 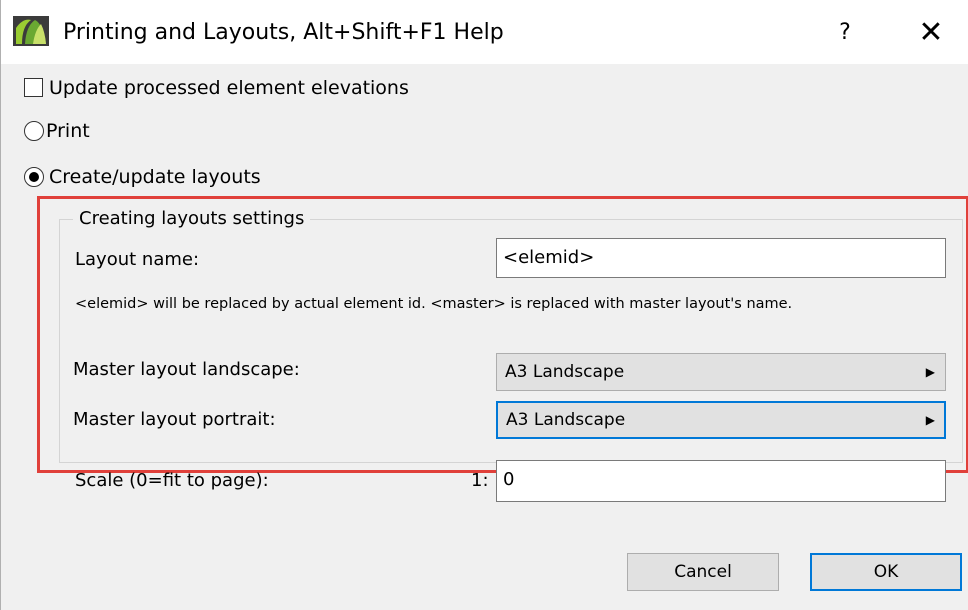 What do you see at coordinates (137, 259) in the screenshot?
I see `layout-name-label: Layout name:` at bounding box center [137, 259].